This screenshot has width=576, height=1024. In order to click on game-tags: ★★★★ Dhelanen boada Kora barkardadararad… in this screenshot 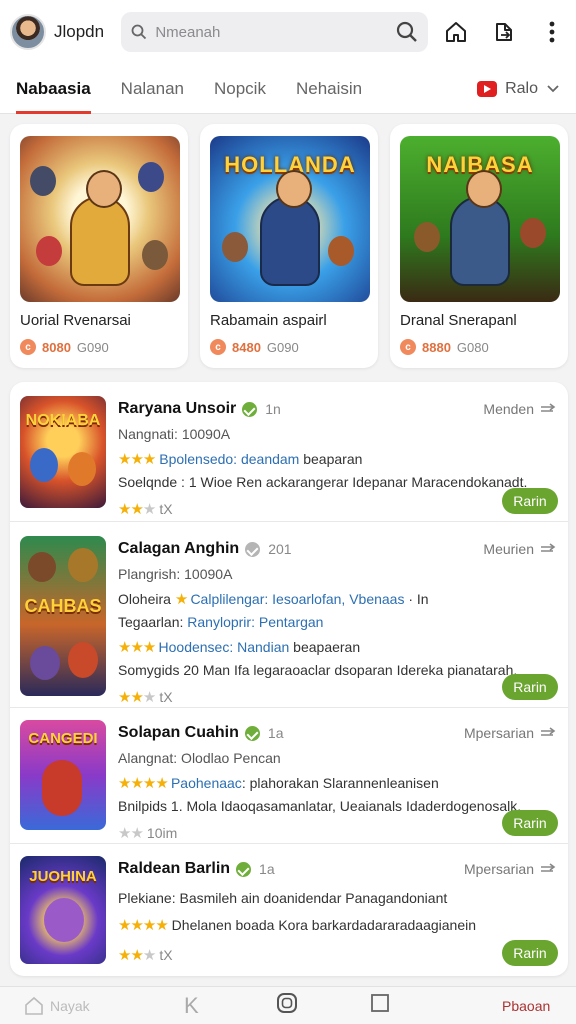, I will do `click(337, 925)`.